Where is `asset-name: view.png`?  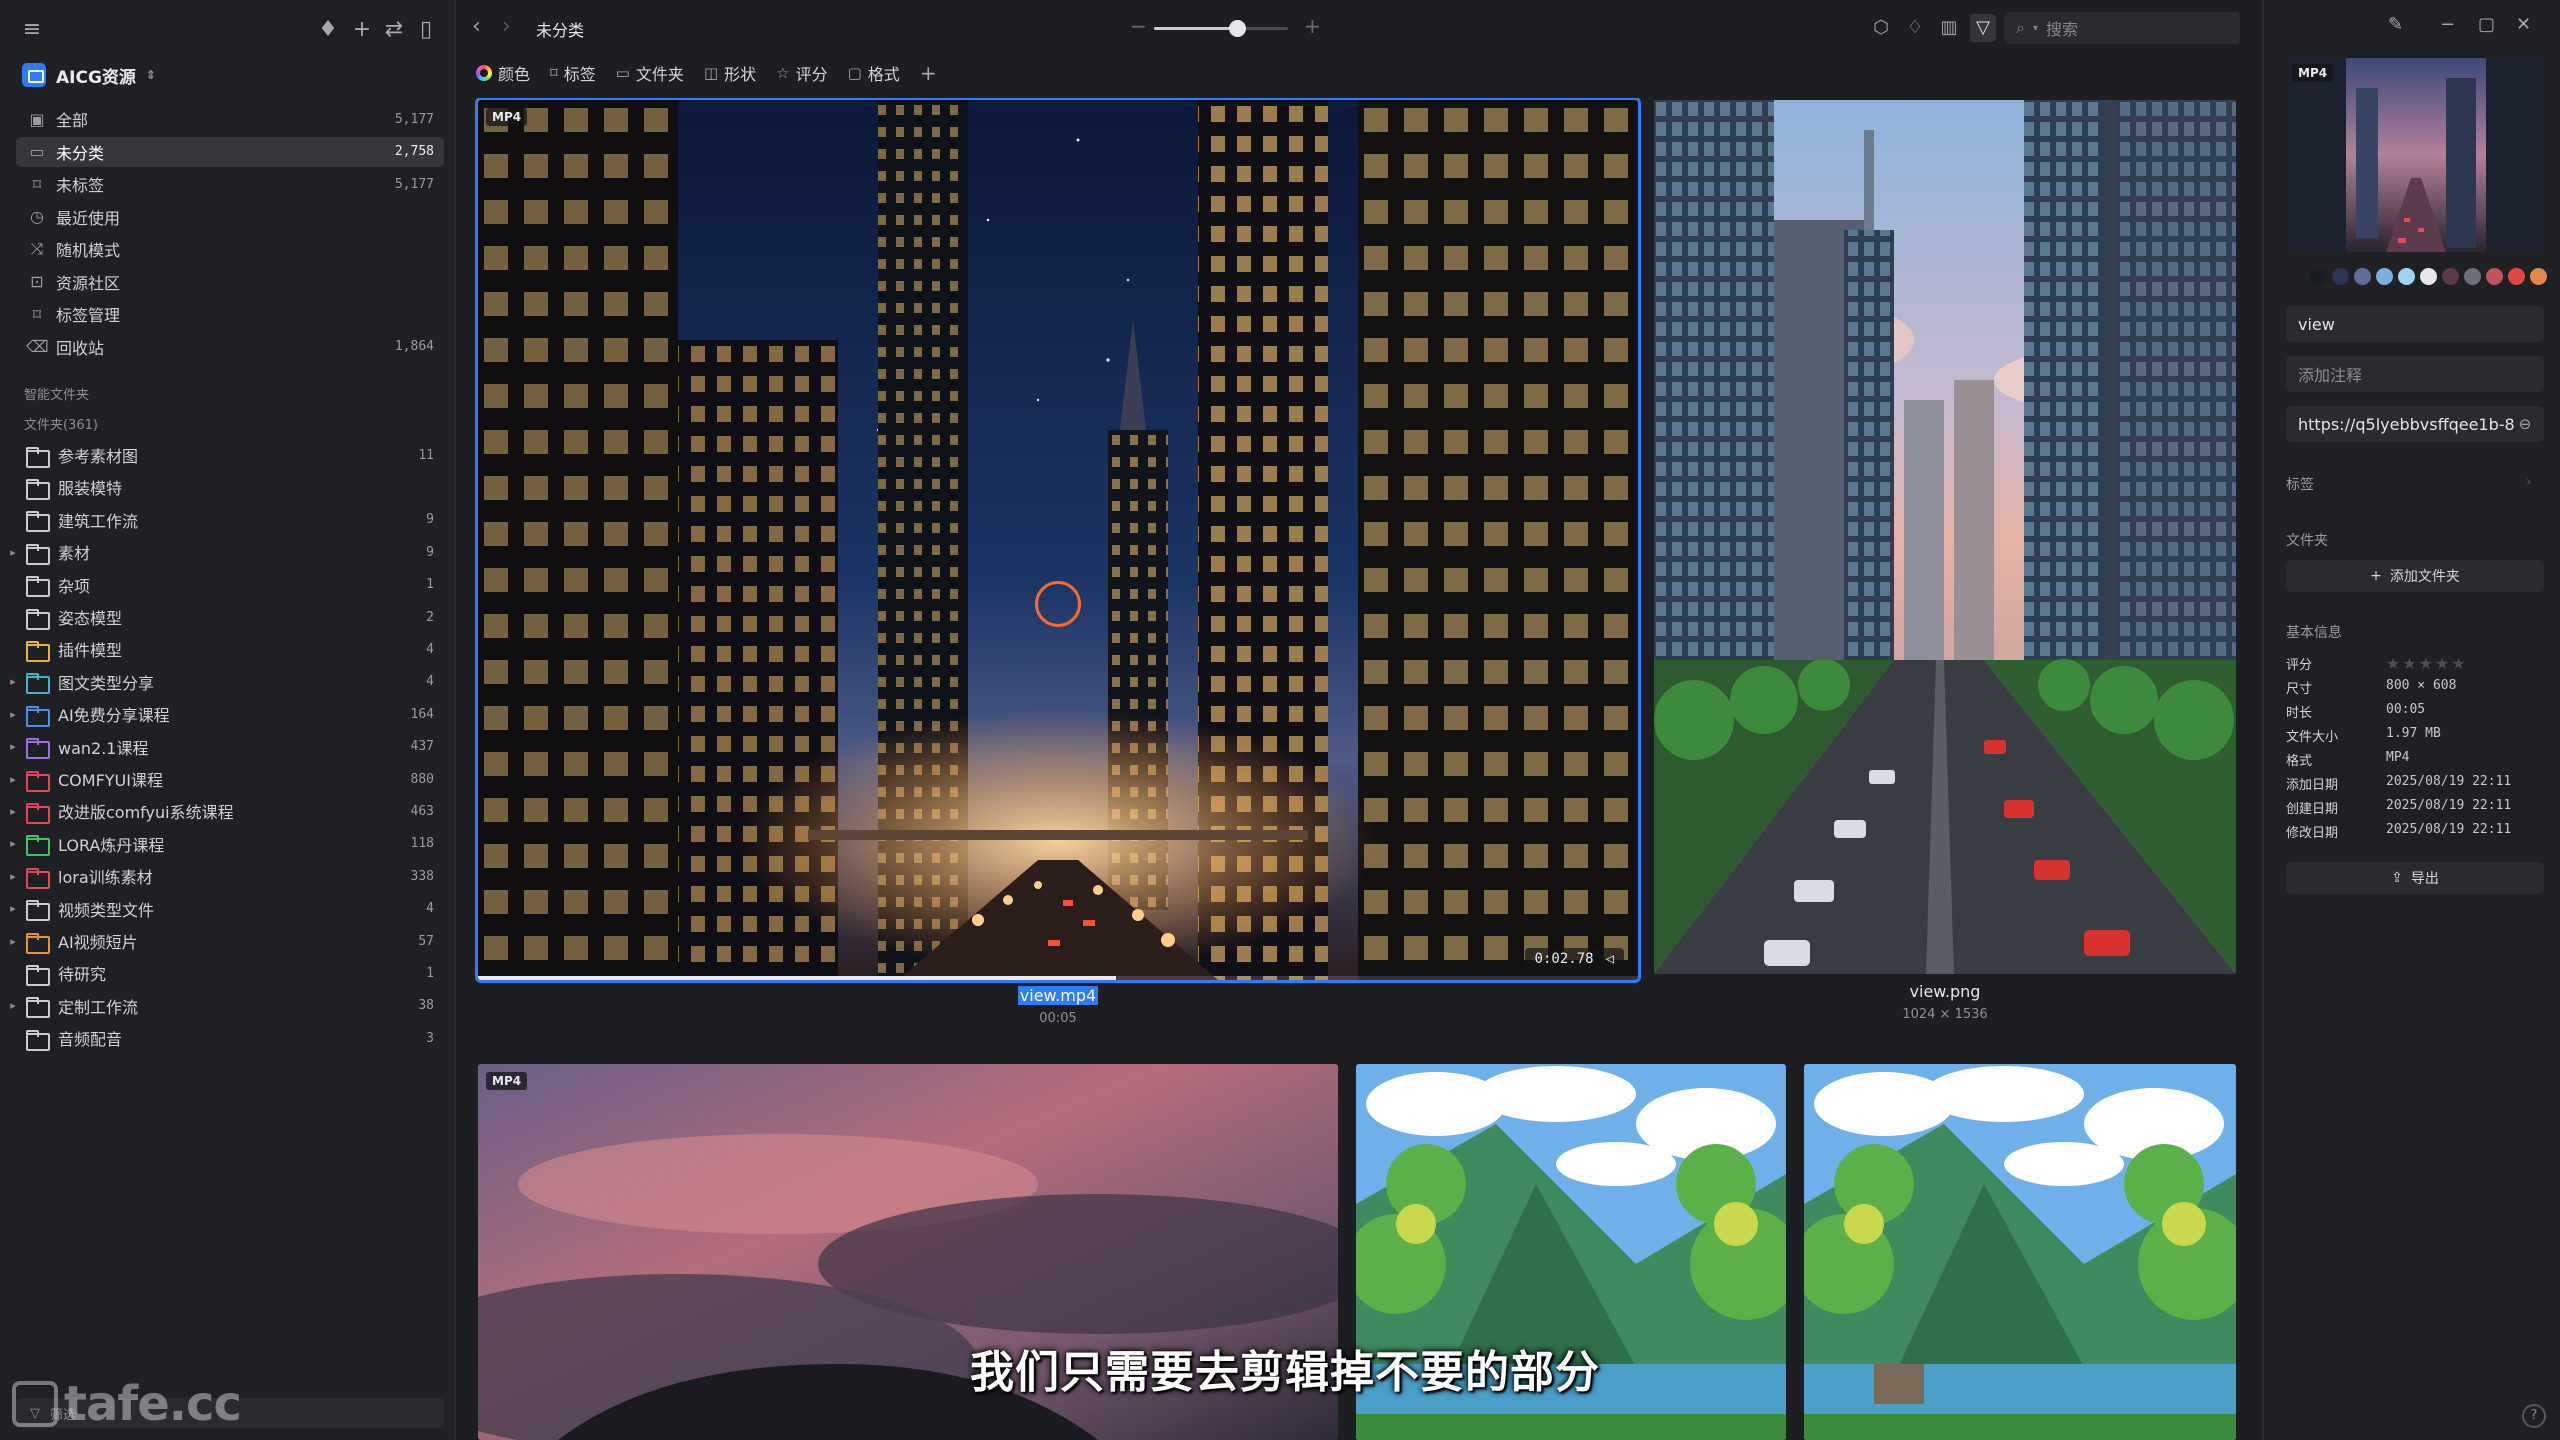 asset-name: view.png is located at coordinates (1945, 991).